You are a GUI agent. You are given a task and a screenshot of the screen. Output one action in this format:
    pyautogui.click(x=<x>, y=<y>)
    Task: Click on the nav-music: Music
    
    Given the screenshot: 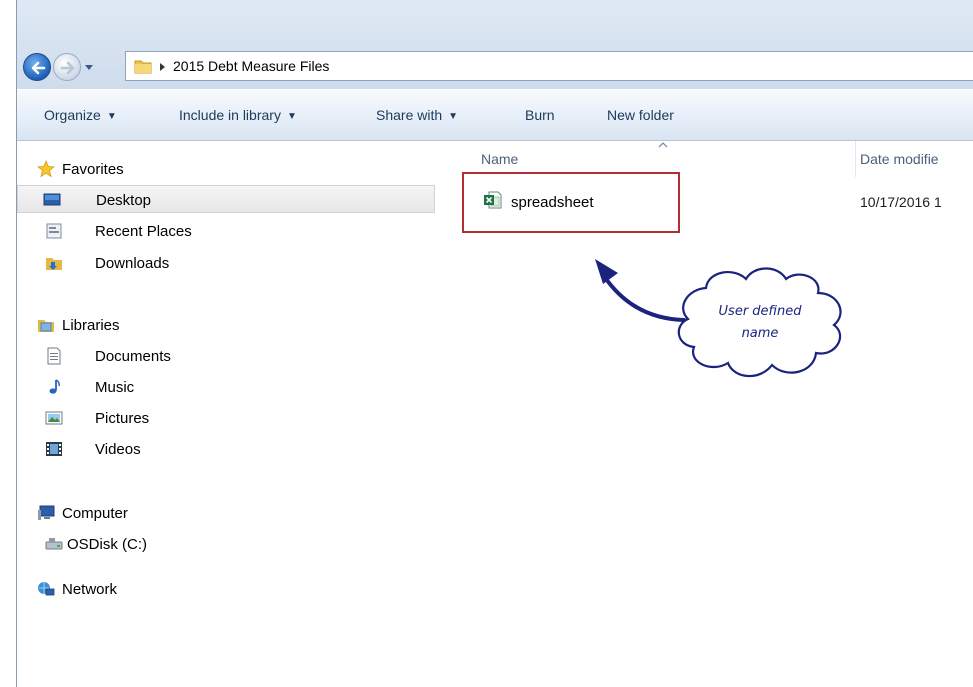 What is the action you would take?
    pyautogui.click(x=226, y=387)
    